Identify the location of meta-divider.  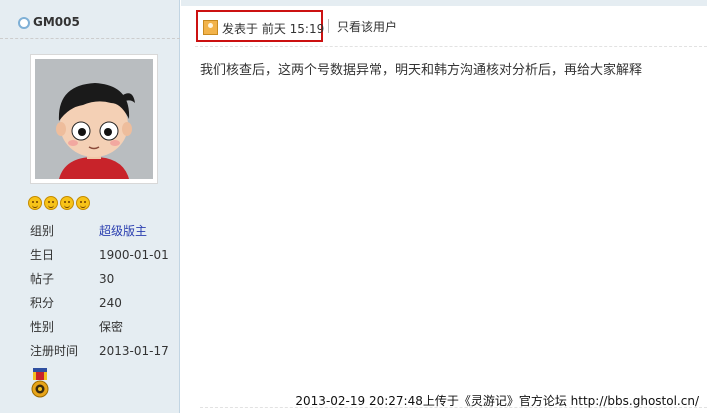
(328, 26).